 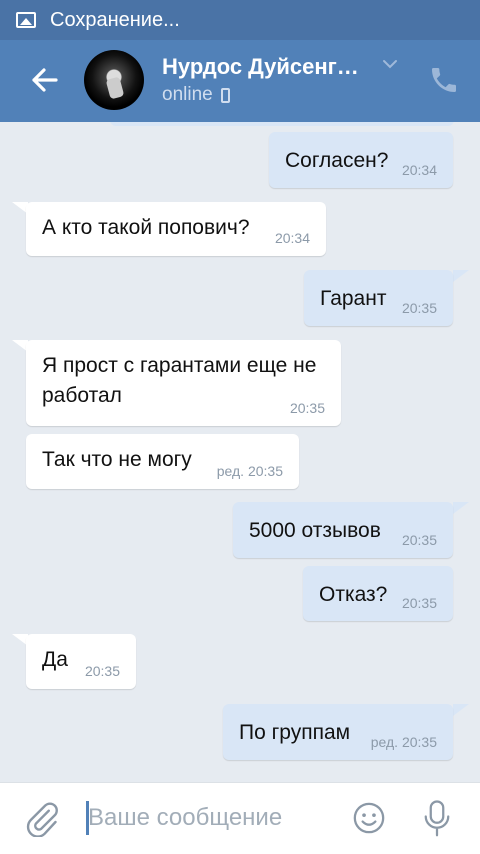 I want to click on message-bubble-incoming: Я прост с гарантами еще не работал 20:35, so click(x=183, y=383).